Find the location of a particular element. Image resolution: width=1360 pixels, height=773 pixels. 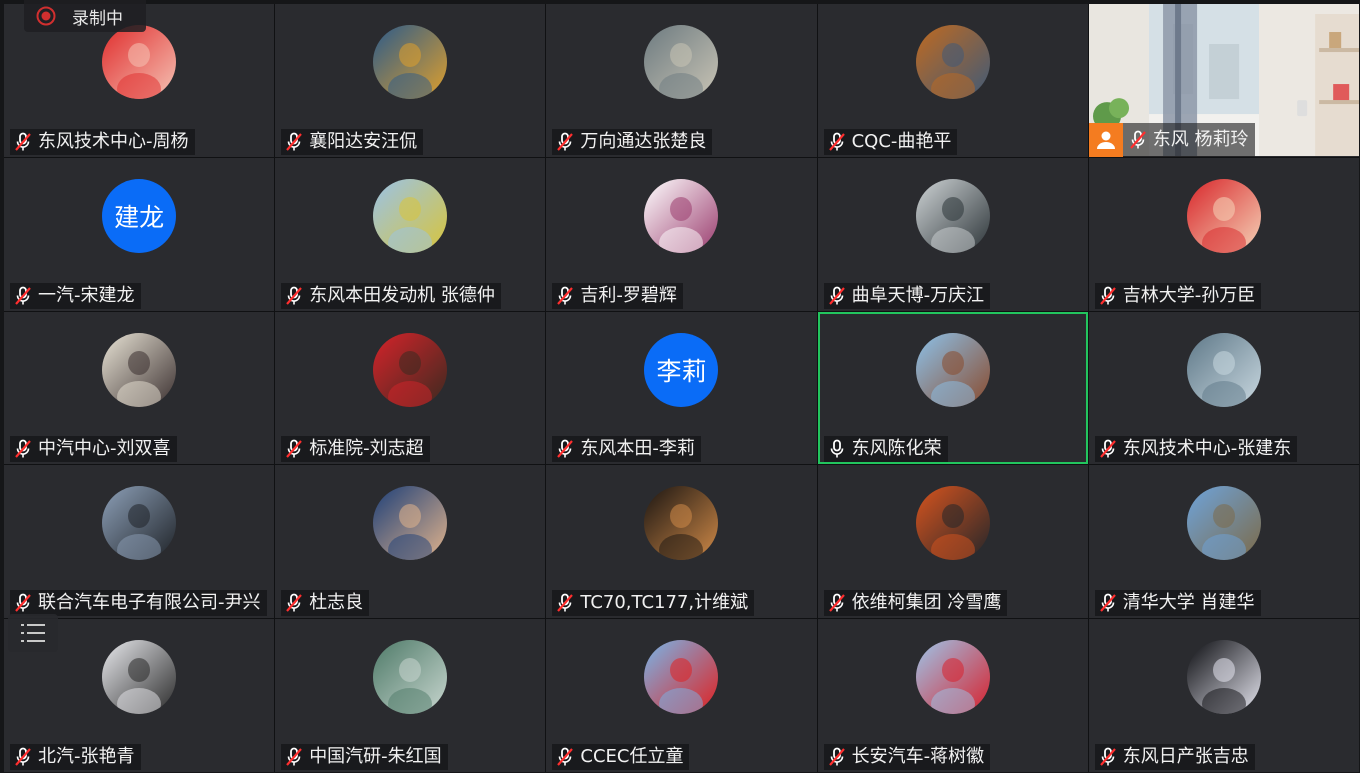

name-bar: 东风陈化荣 is located at coordinates (885, 449).